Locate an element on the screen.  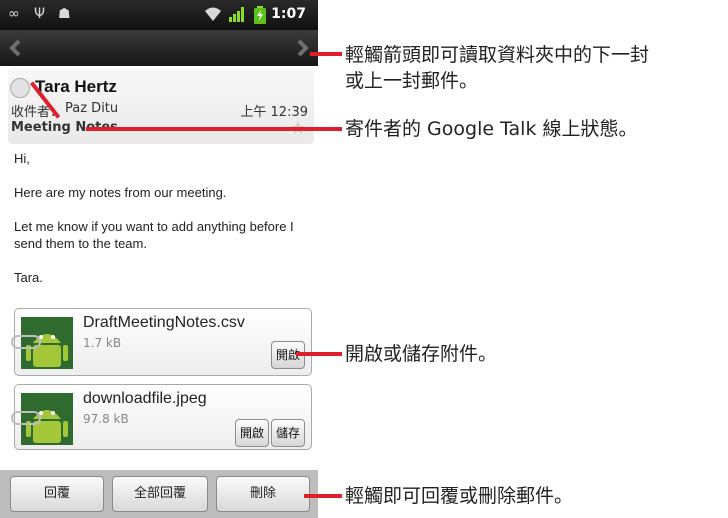
callout-line-presence is located at coordinates (214, 129).